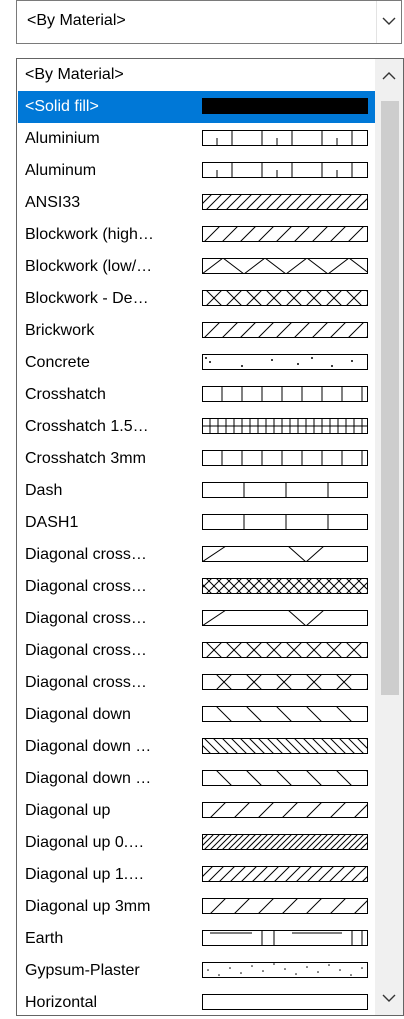 This screenshot has width=404, height=1019. Describe the element at coordinates (61, 1002) in the screenshot. I see `list-item-label: Horizontal` at that location.